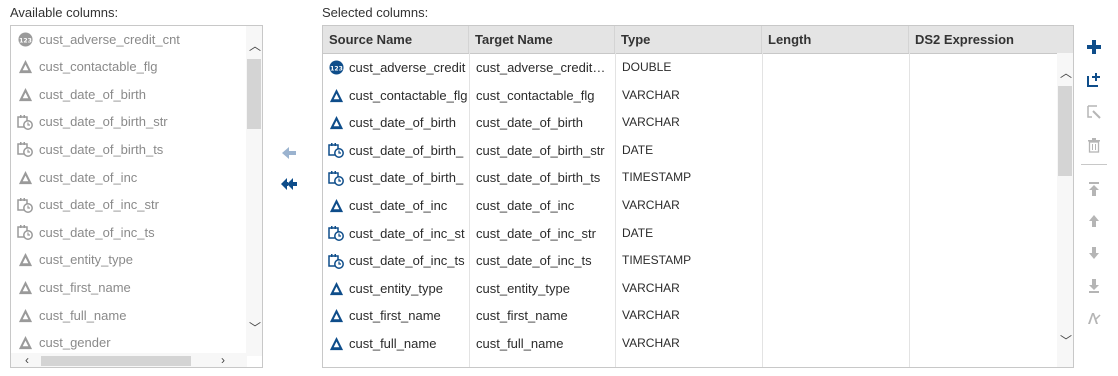  Describe the element at coordinates (129, 260) in the screenshot. I see `list-item: cust_entity_type` at that location.